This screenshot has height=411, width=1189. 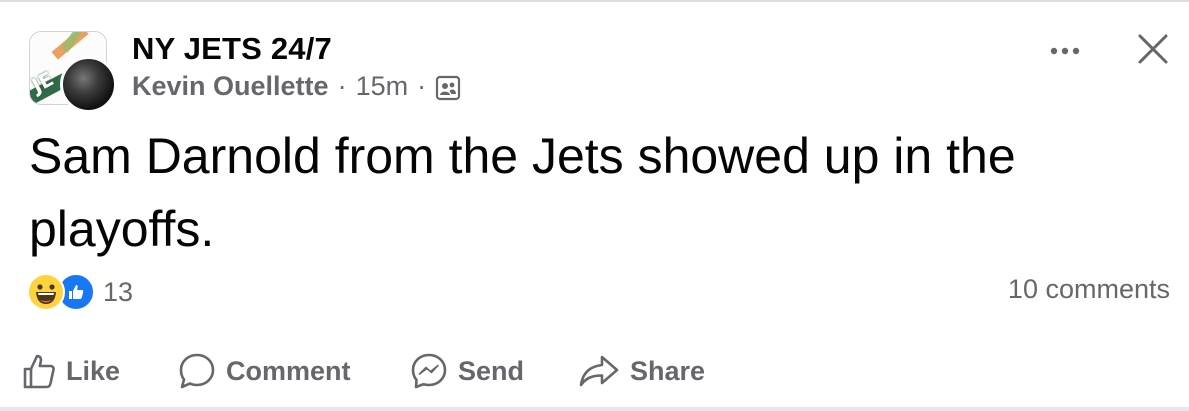 I want to click on top-divider, so click(x=594, y=1).